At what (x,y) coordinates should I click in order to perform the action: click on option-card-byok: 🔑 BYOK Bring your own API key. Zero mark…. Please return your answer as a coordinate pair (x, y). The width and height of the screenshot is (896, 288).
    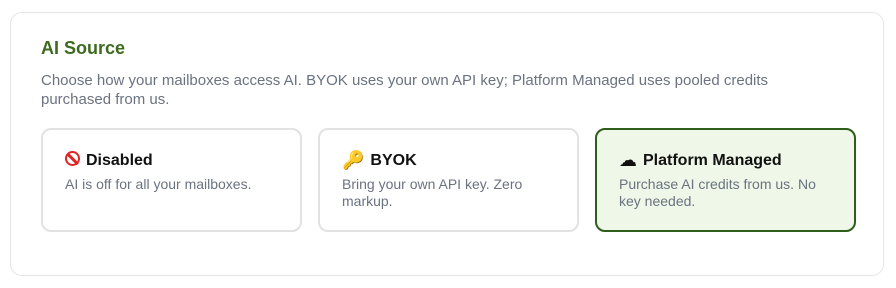
    Looking at the image, I should click on (448, 180).